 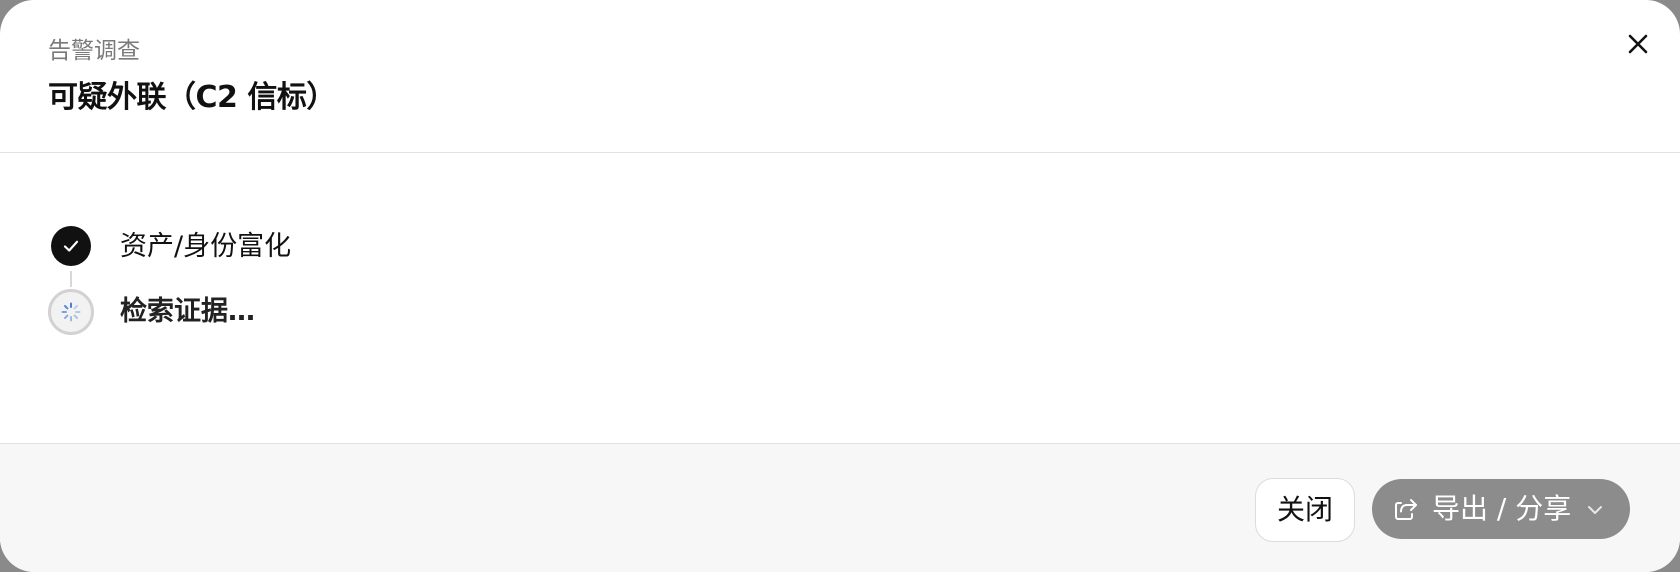 What do you see at coordinates (1406, 511) in the screenshot?
I see `share-icon` at bounding box center [1406, 511].